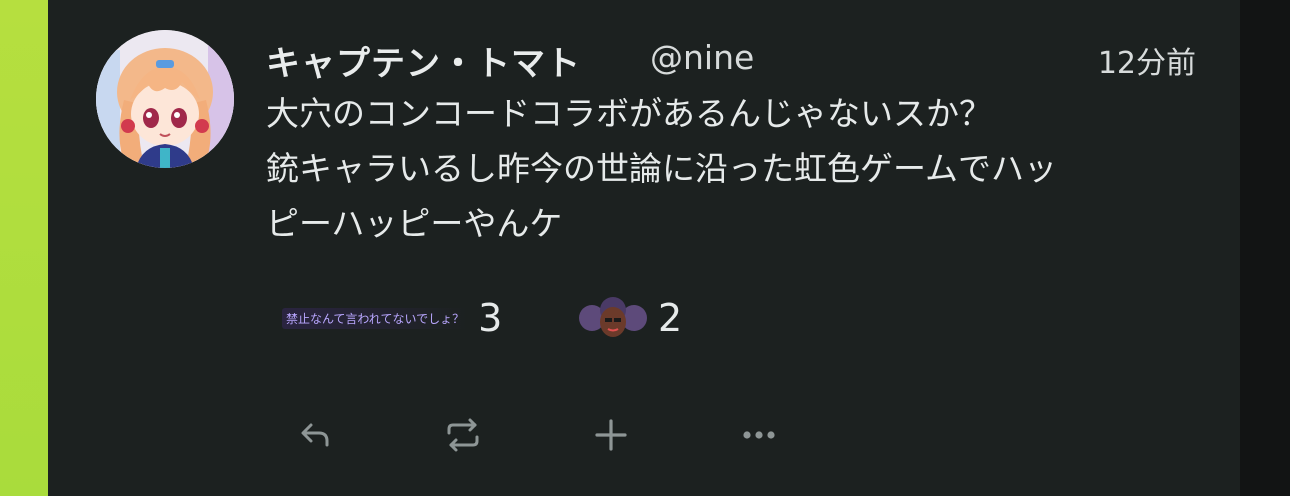 The height and width of the screenshot is (496, 1290). I want to click on note-text-line: ピーハッピーやんケ, so click(414, 223).